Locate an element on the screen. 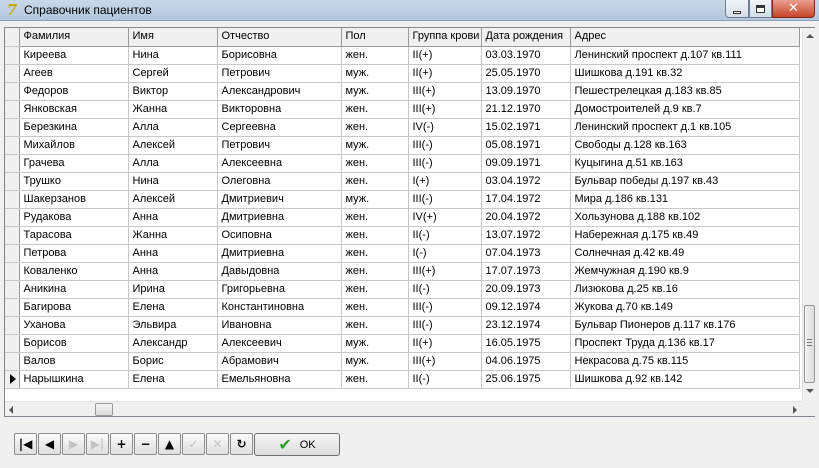  cell-address: Свободы д.128 кв.163 is located at coordinates (685, 145).